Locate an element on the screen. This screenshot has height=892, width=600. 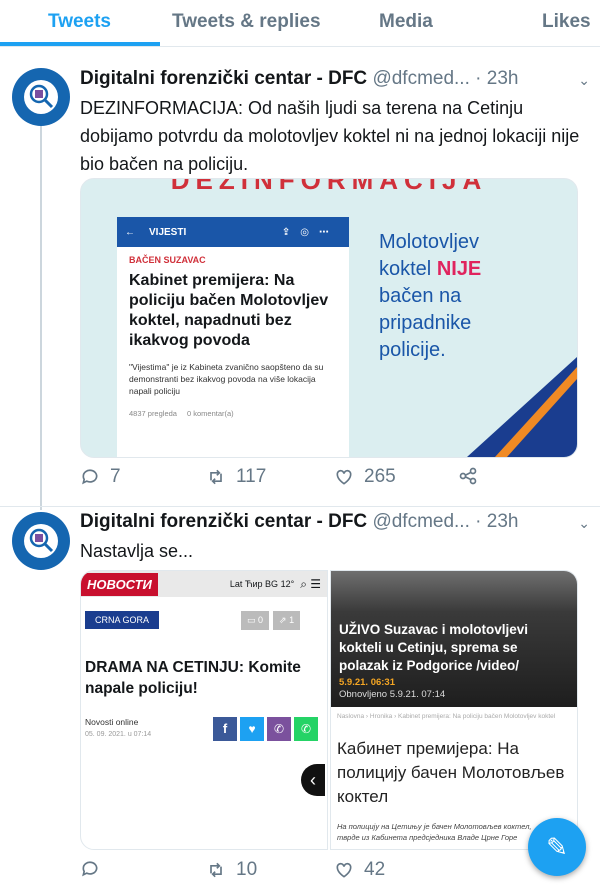
image-top-strip: DEZINFORMACIJA is located at coordinates (329, 186).